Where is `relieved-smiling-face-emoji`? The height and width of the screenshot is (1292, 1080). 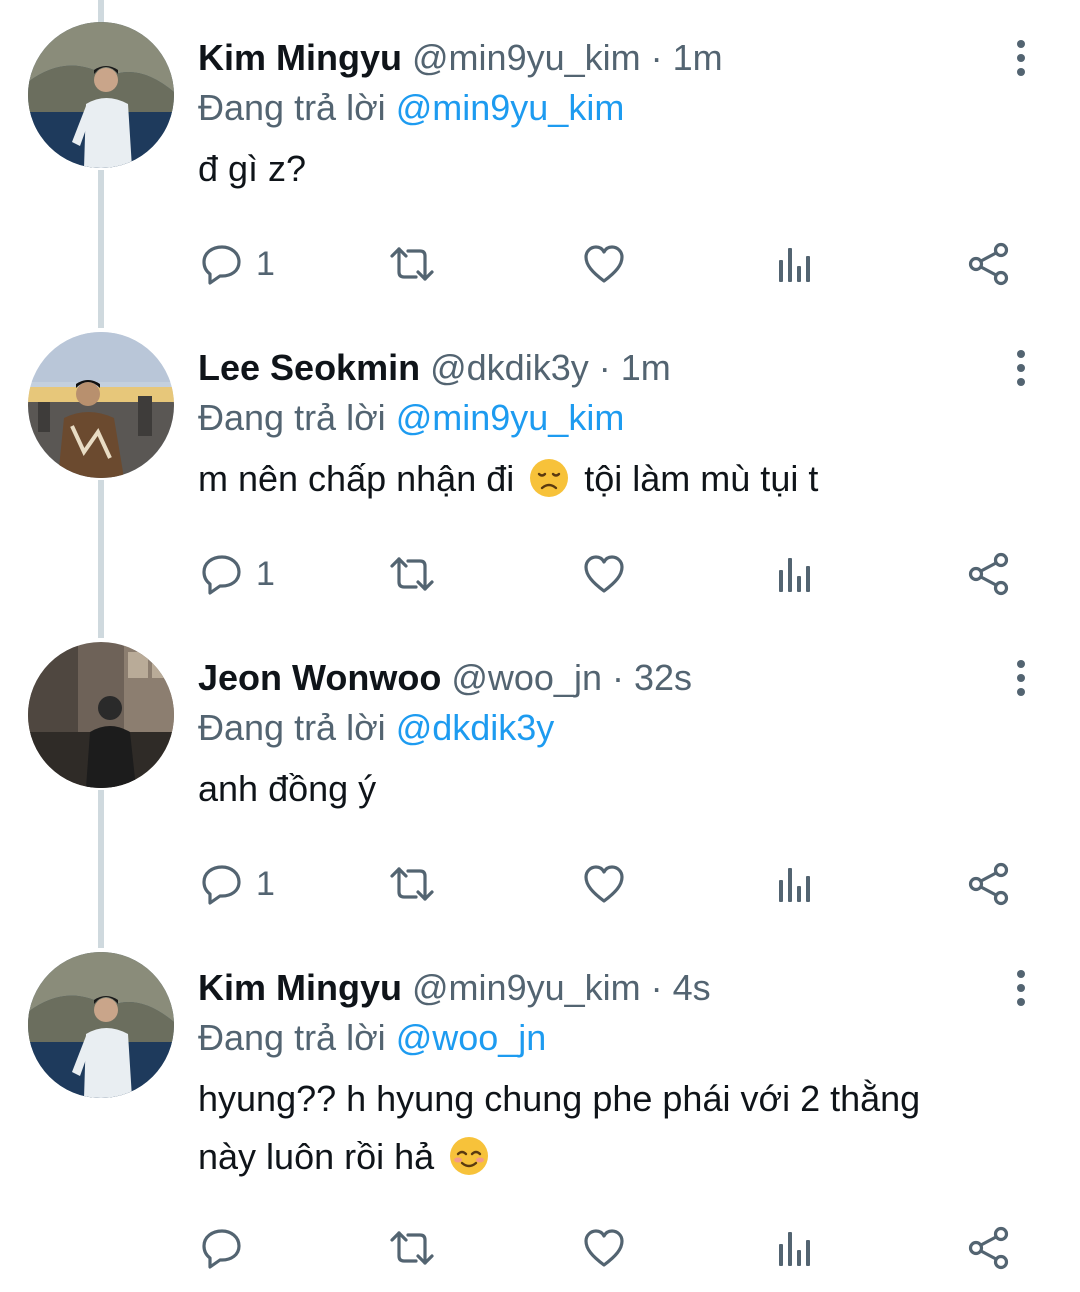
relieved-smiling-face-emoji is located at coordinates (469, 1156).